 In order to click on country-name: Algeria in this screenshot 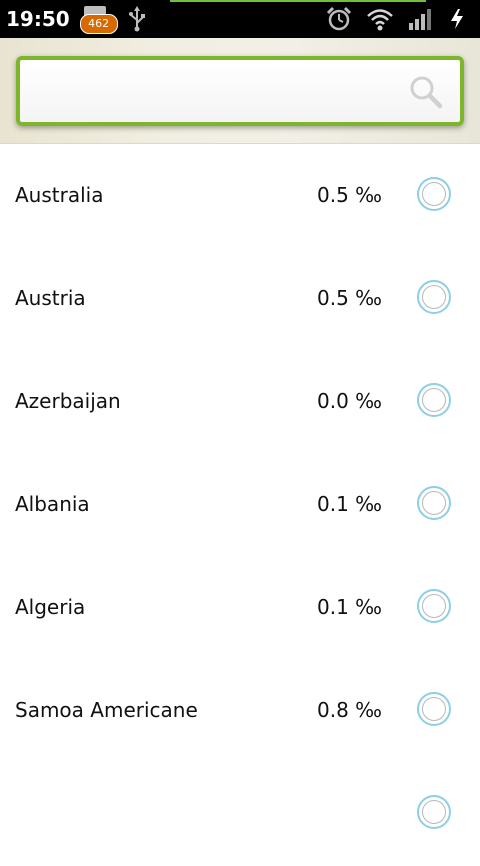, I will do `click(50, 607)`.